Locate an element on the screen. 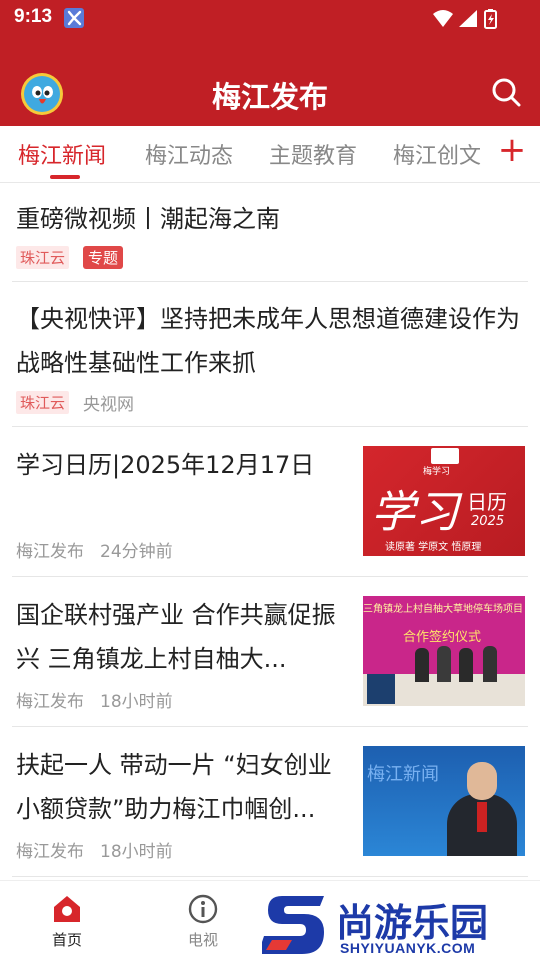  news-source: 央视网 is located at coordinates (109, 405).